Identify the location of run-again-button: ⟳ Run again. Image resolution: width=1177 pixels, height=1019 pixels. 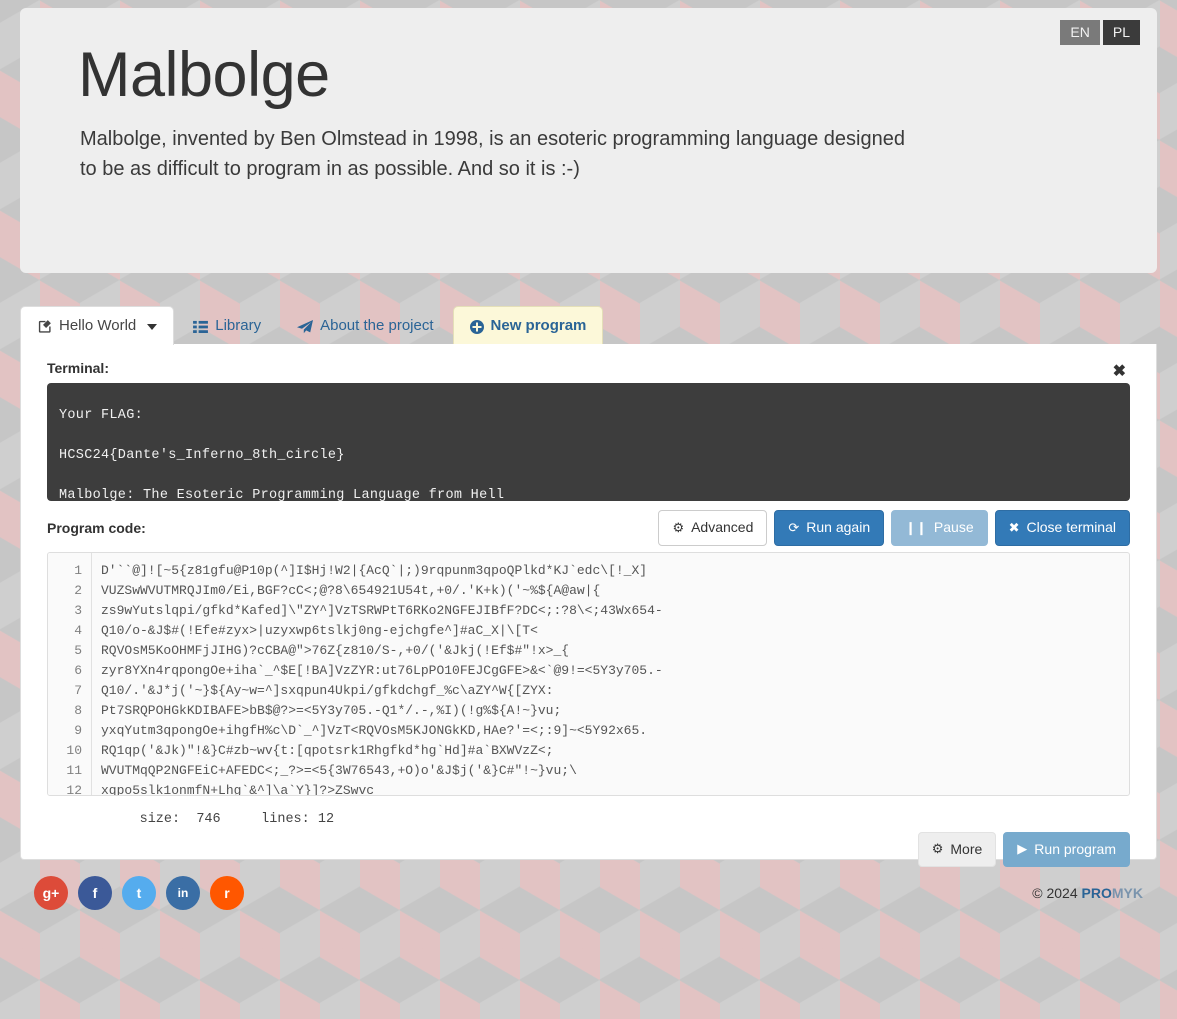
(829, 528).